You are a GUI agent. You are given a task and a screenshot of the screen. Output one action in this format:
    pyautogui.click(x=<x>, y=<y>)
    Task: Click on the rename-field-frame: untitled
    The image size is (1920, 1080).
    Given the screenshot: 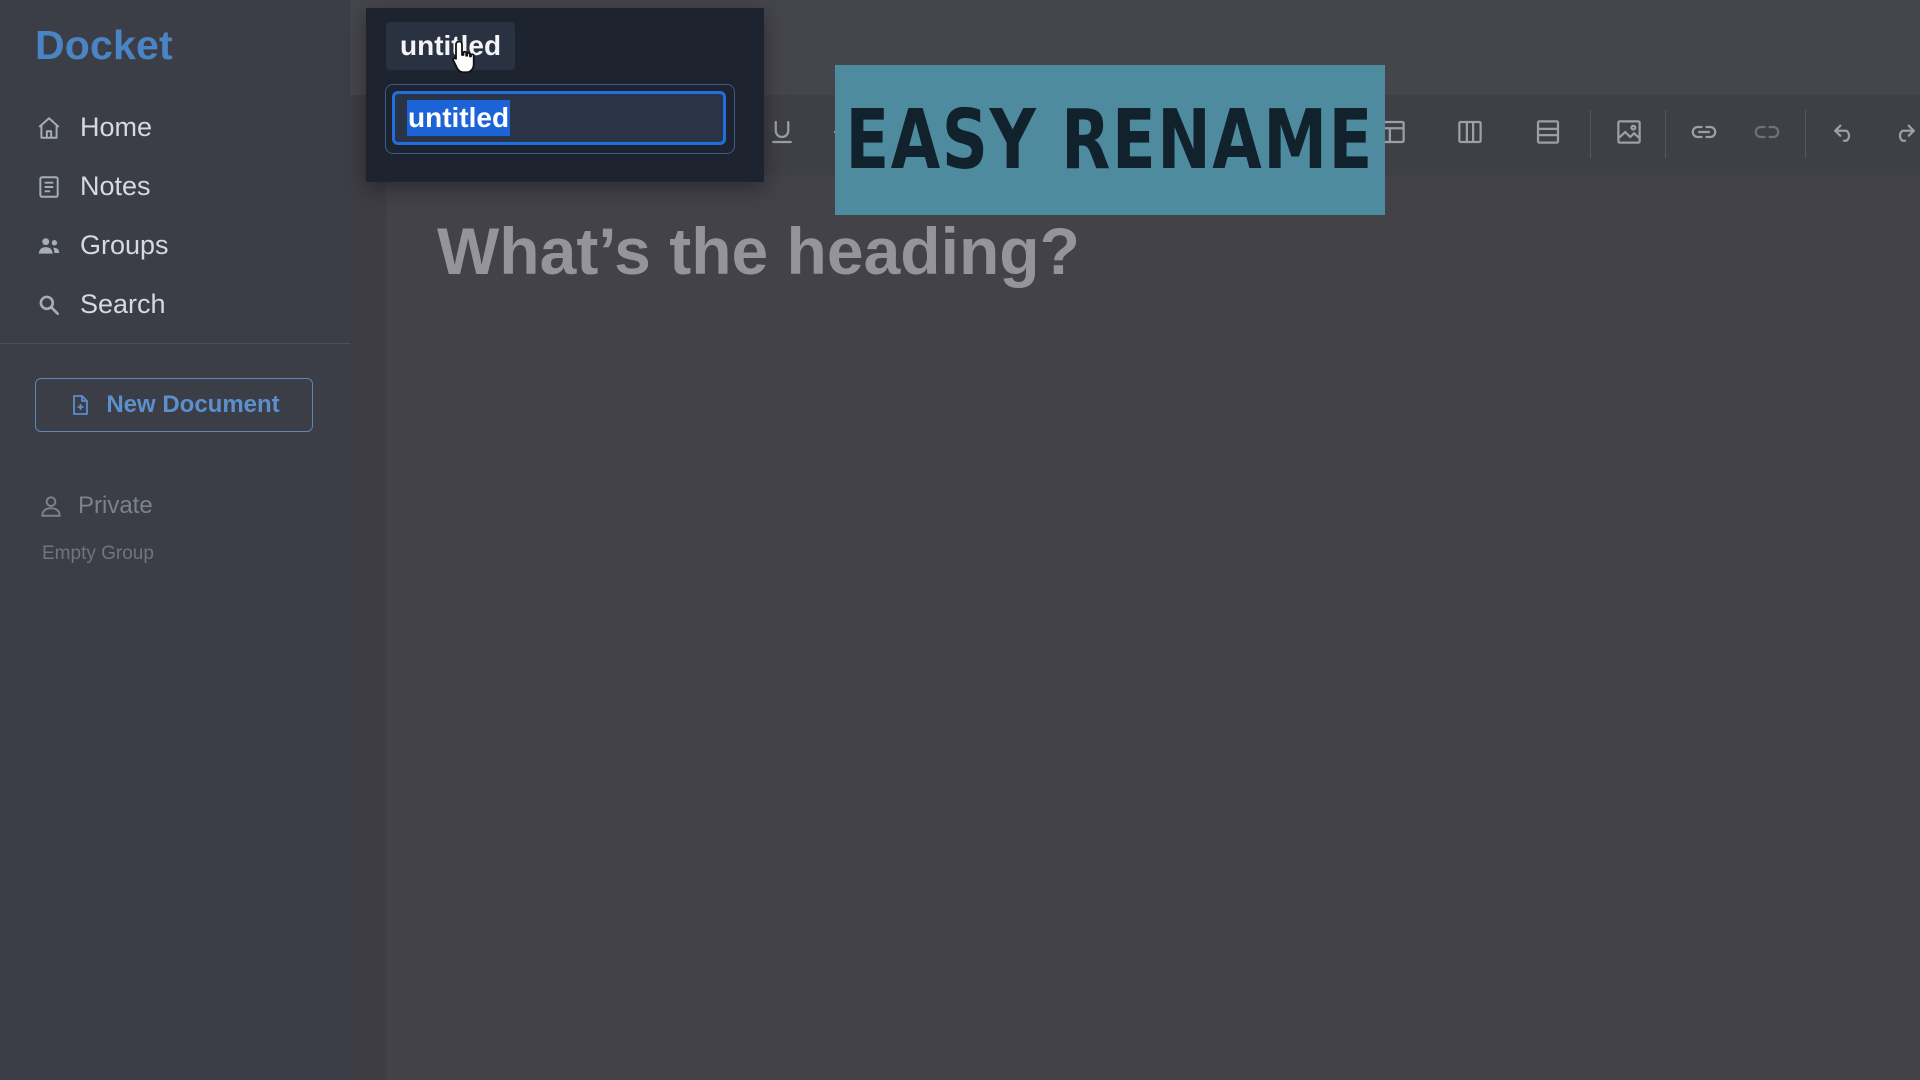 What is the action you would take?
    pyautogui.click(x=560, y=119)
    